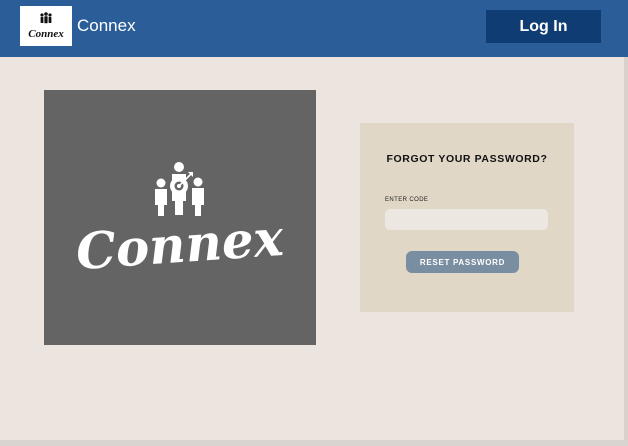 This screenshot has height=446, width=628. What do you see at coordinates (462, 262) in the screenshot?
I see `reset-password-button: RESET PASSWORD` at bounding box center [462, 262].